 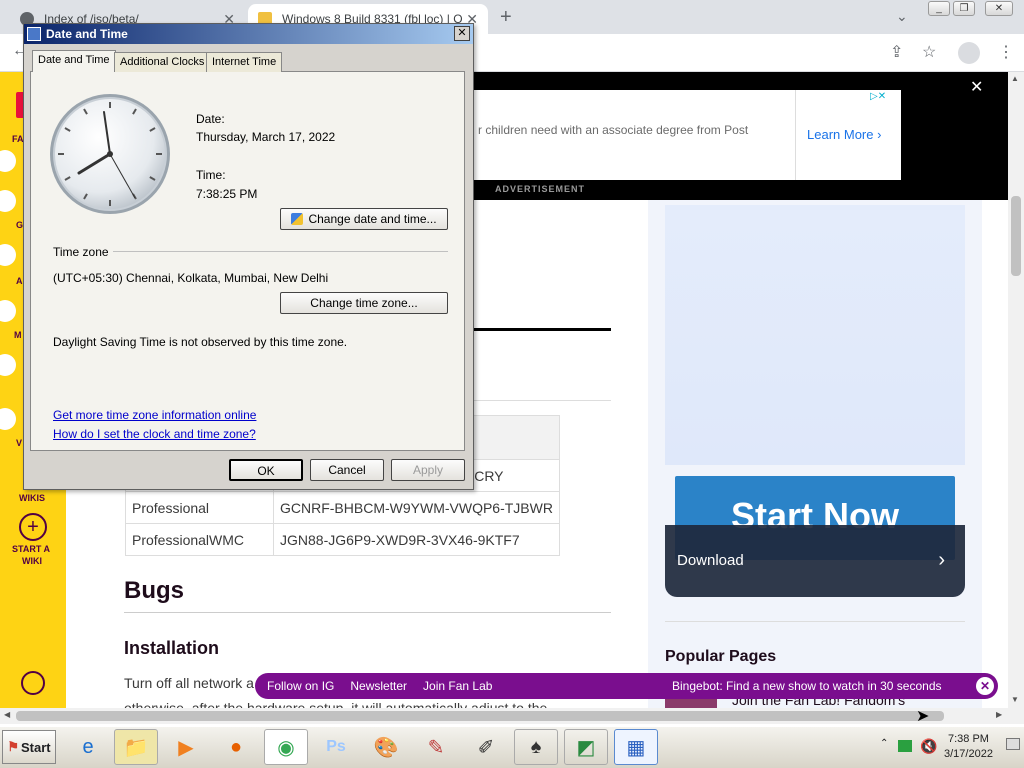 What do you see at coordinates (31, 549) in the screenshot?
I see `sidebar-label-start-a: START A` at bounding box center [31, 549].